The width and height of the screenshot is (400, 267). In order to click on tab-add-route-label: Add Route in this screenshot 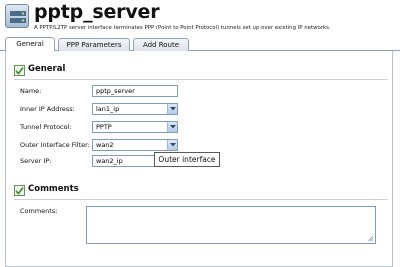, I will do `click(161, 45)`.